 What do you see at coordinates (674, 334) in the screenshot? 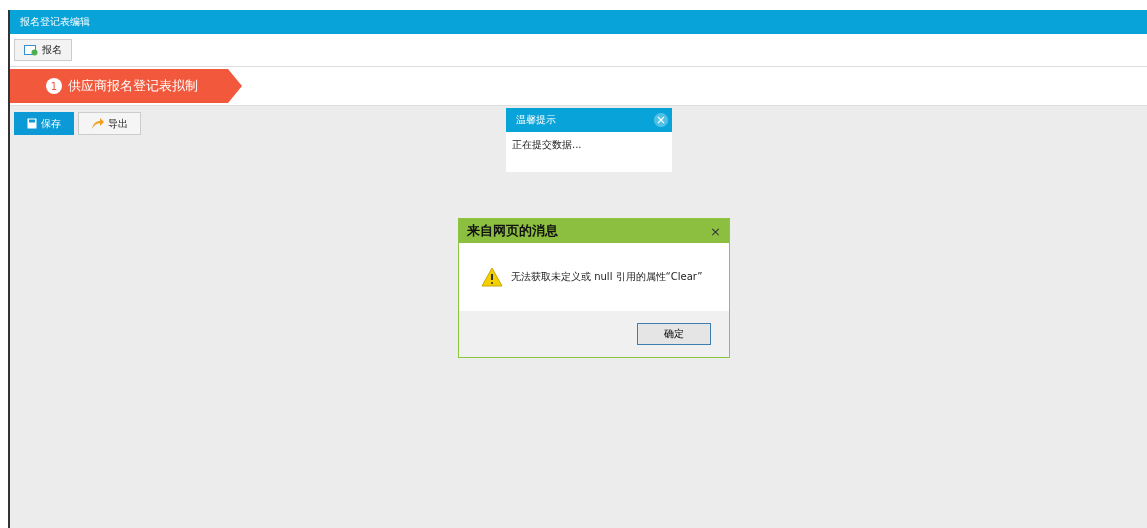
I see `ok-button: 确定` at bounding box center [674, 334].